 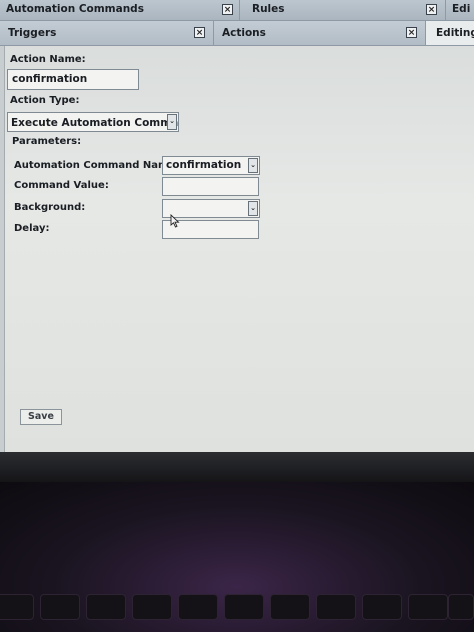 What do you see at coordinates (237, 467) in the screenshot?
I see `monitor-bezel` at bounding box center [237, 467].